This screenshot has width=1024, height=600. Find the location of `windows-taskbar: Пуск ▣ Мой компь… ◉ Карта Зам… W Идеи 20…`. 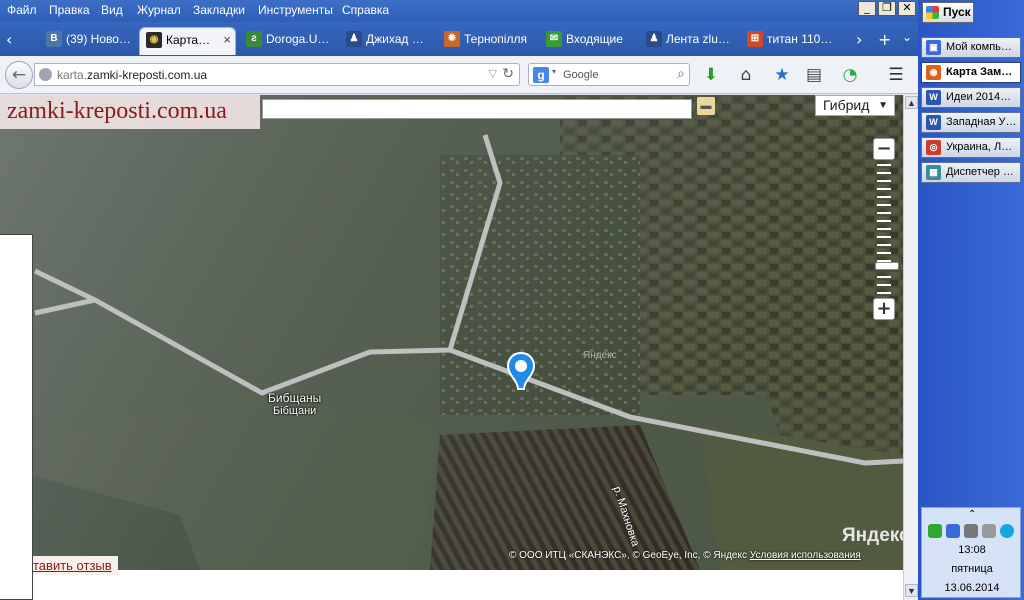

windows-taskbar: Пуск ▣ Мой компь… ◉ Карта Зам… W Идеи 20… is located at coordinates (971, 300).